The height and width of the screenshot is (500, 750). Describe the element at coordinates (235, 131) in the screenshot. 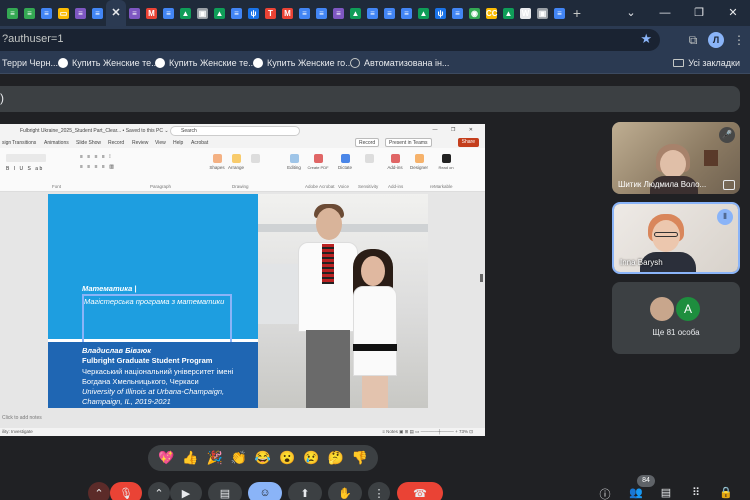

I see `powerpoint-search: Search` at that location.